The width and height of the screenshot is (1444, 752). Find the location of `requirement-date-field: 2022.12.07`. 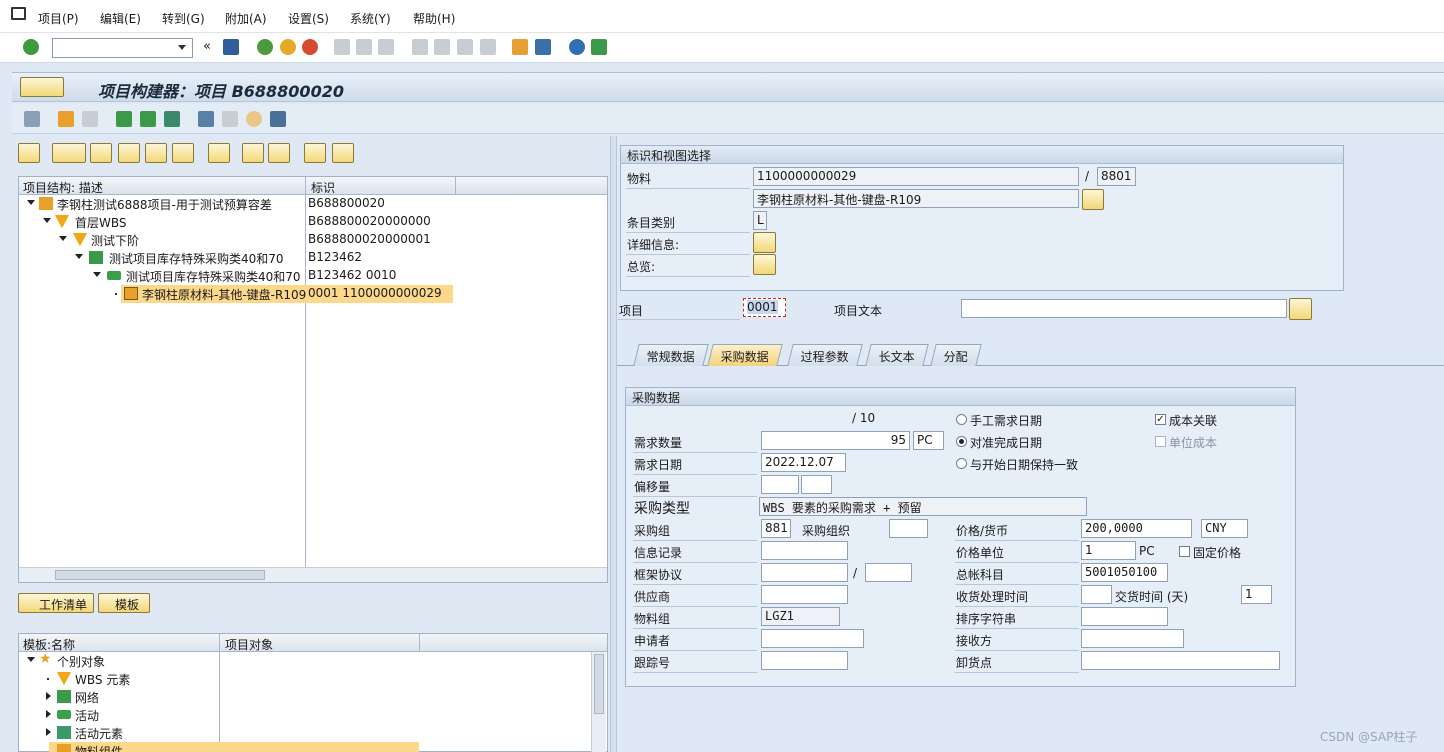

requirement-date-field: 2022.12.07 is located at coordinates (803, 462).